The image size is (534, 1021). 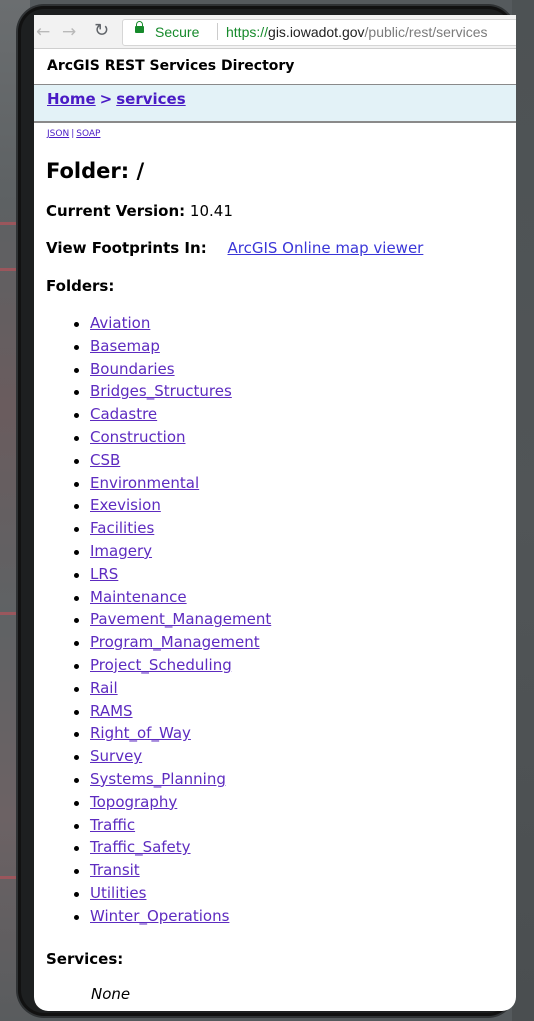 What do you see at coordinates (180, 619) in the screenshot?
I see `folder-link: Pavement_Management` at bounding box center [180, 619].